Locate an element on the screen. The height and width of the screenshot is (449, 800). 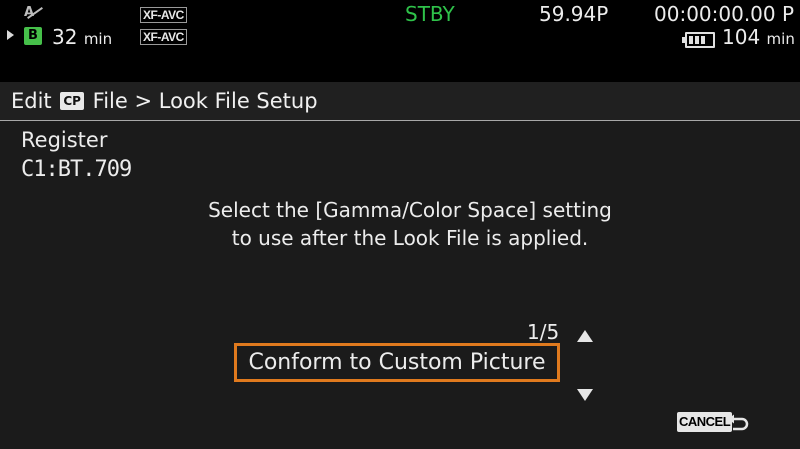
slot-a-disabled-icon: A is located at coordinates (35, 13).